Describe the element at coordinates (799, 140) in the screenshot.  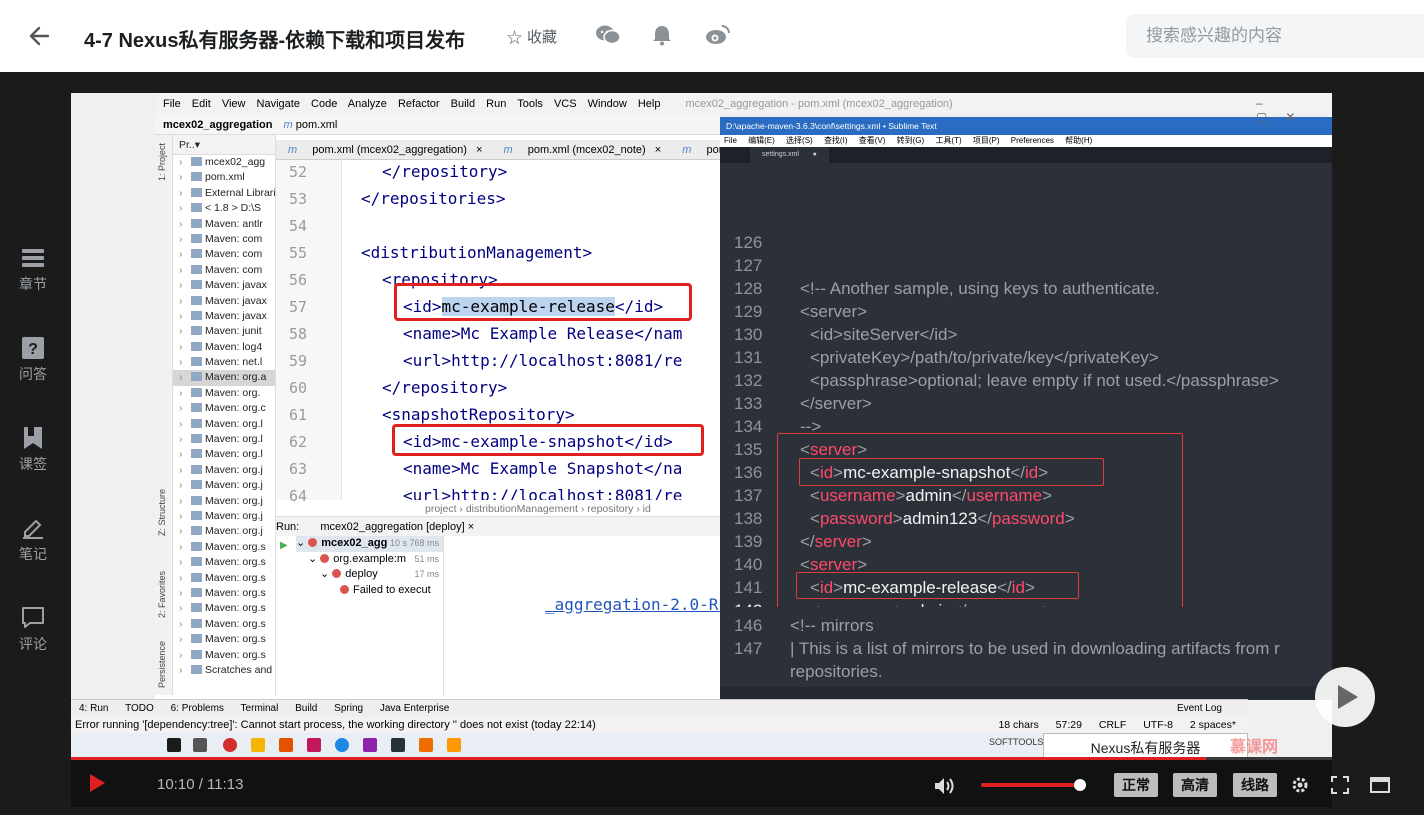
I see `sublime-menu-item: 选择(S)` at that location.